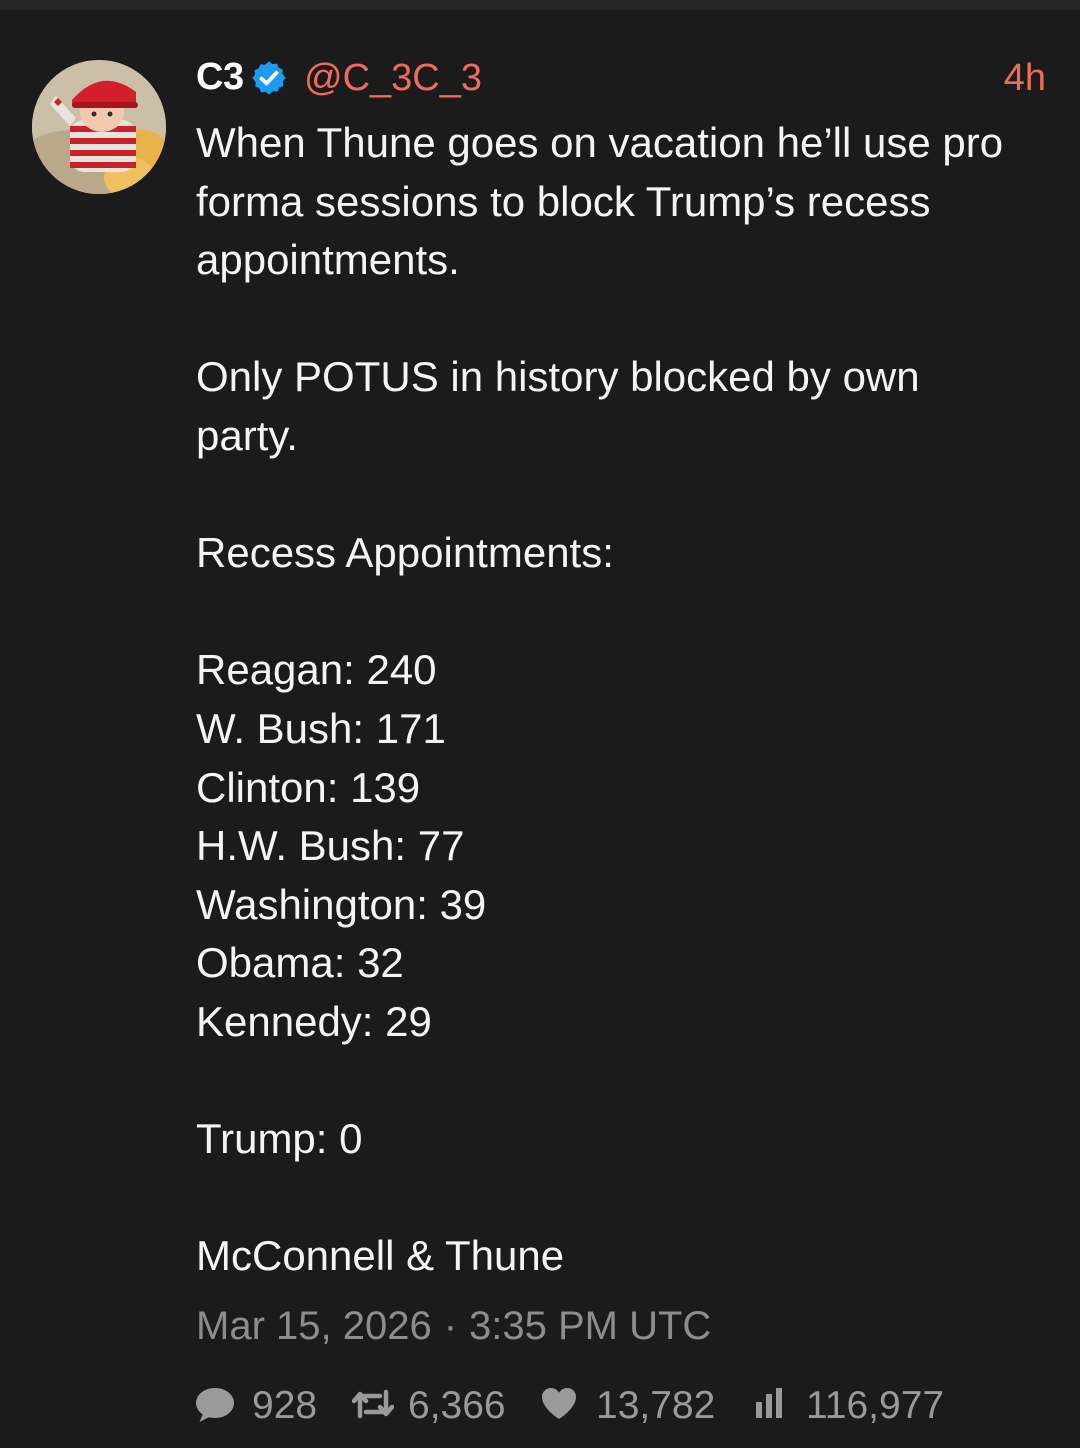 The image size is (1080, 1448). Describe the element at coordinates (1025, 78) in the screenshot. I see `relative-timestamp: 4h` at that location.